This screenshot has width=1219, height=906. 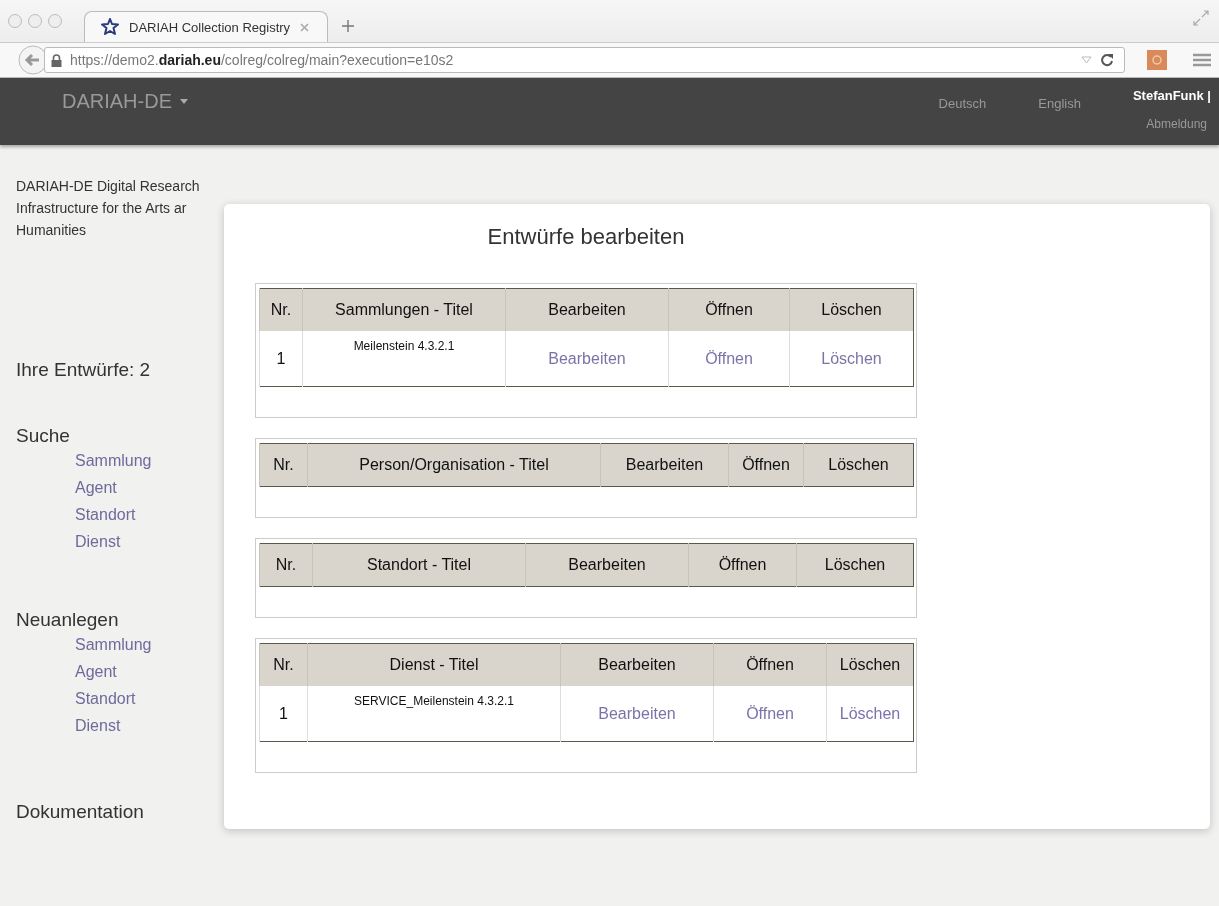 I want to click on extension-icon, so click(x=1157, y=60).